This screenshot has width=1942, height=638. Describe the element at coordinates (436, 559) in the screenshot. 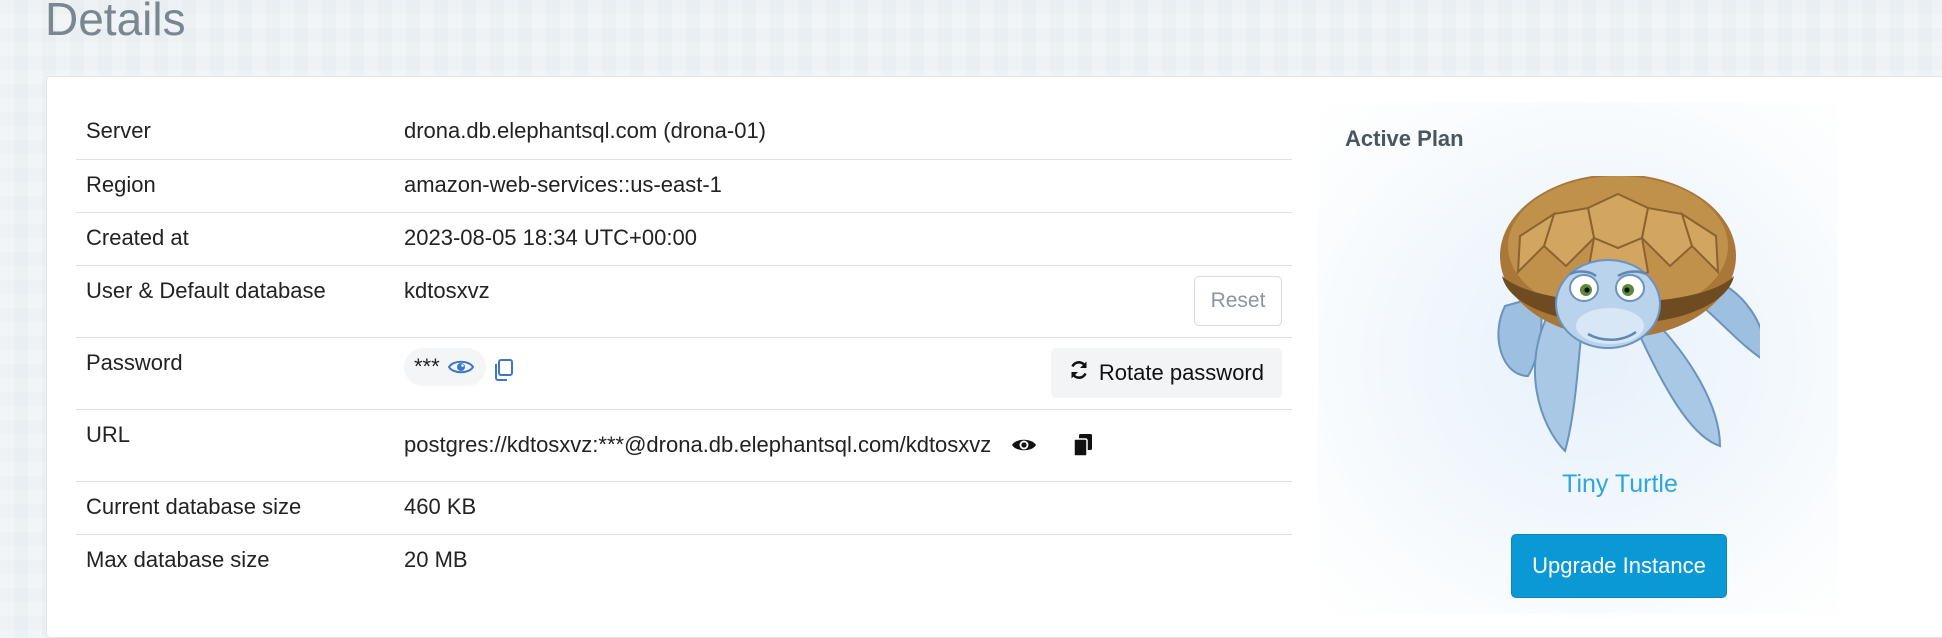

I see `max-size-value: 20 MB` at that location.